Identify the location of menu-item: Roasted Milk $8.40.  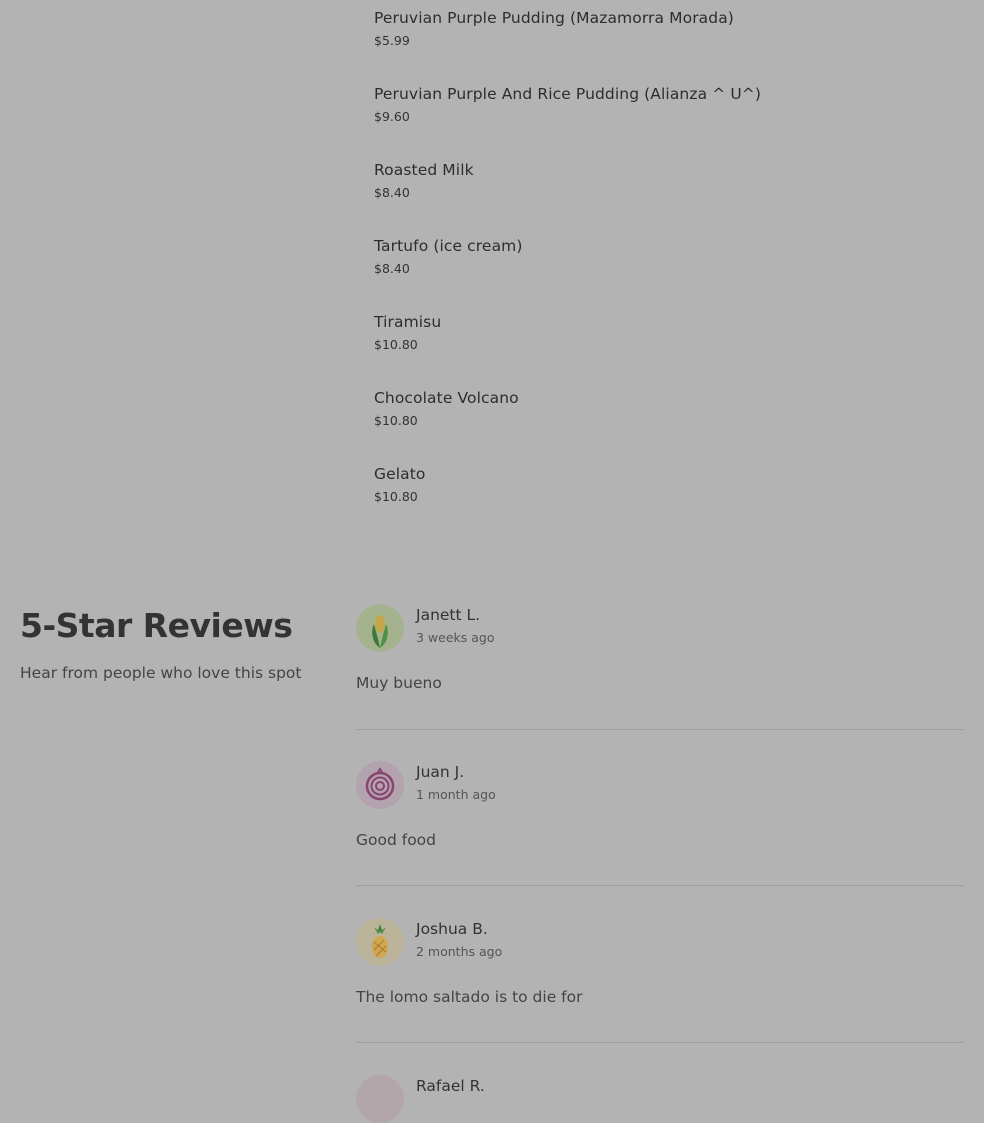
(424, 180).